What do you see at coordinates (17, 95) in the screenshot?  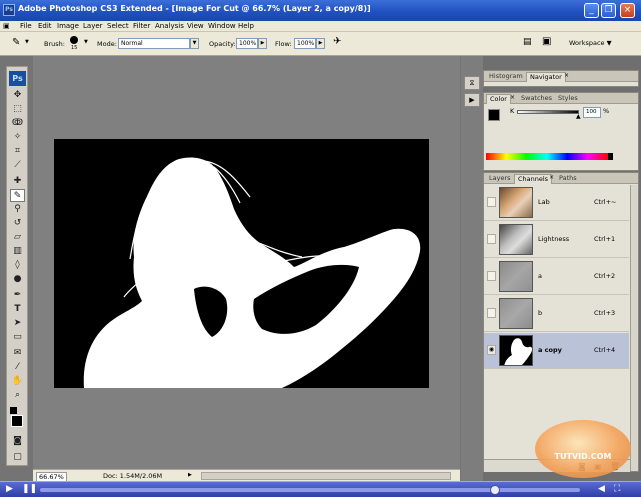 I see `move-icon: ✥` at bounding box center [17, 95].